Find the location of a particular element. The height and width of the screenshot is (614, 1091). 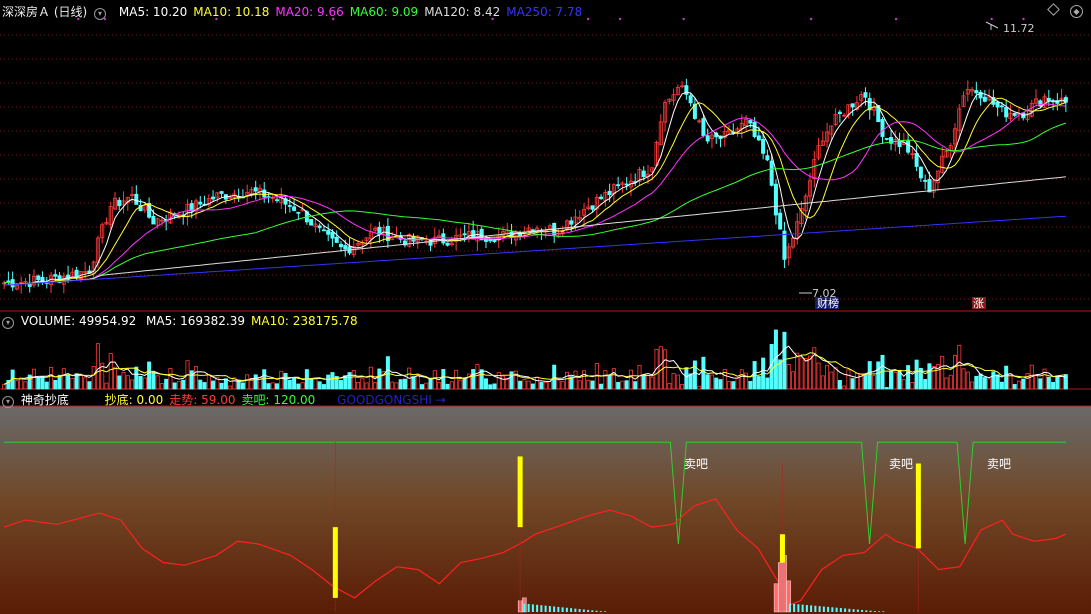

indicator-title: 神奇抄底 is located at coordinates (45, 400).